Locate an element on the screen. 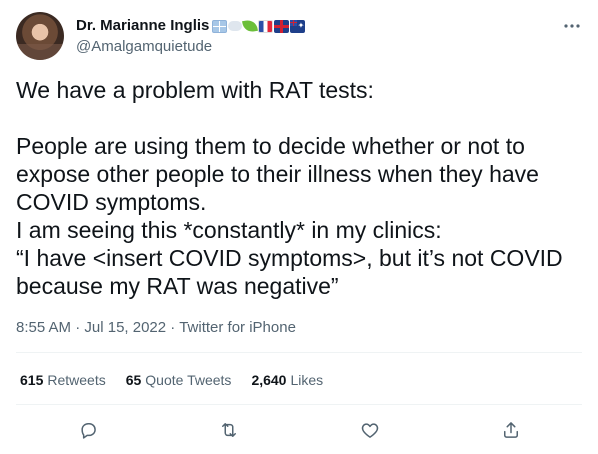 This screenshot has height=454, width=598. like-button is located at coordinates (370, 430).